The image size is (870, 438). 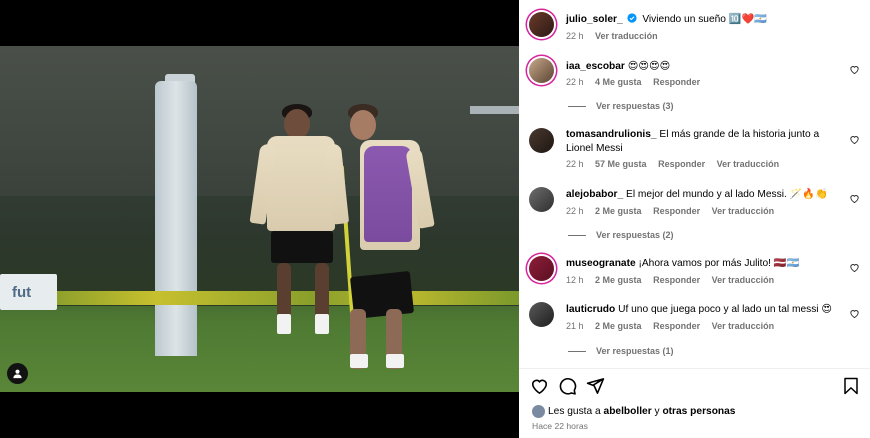 I want to click on caption-time: 22 h, so click(x=575, y=36).